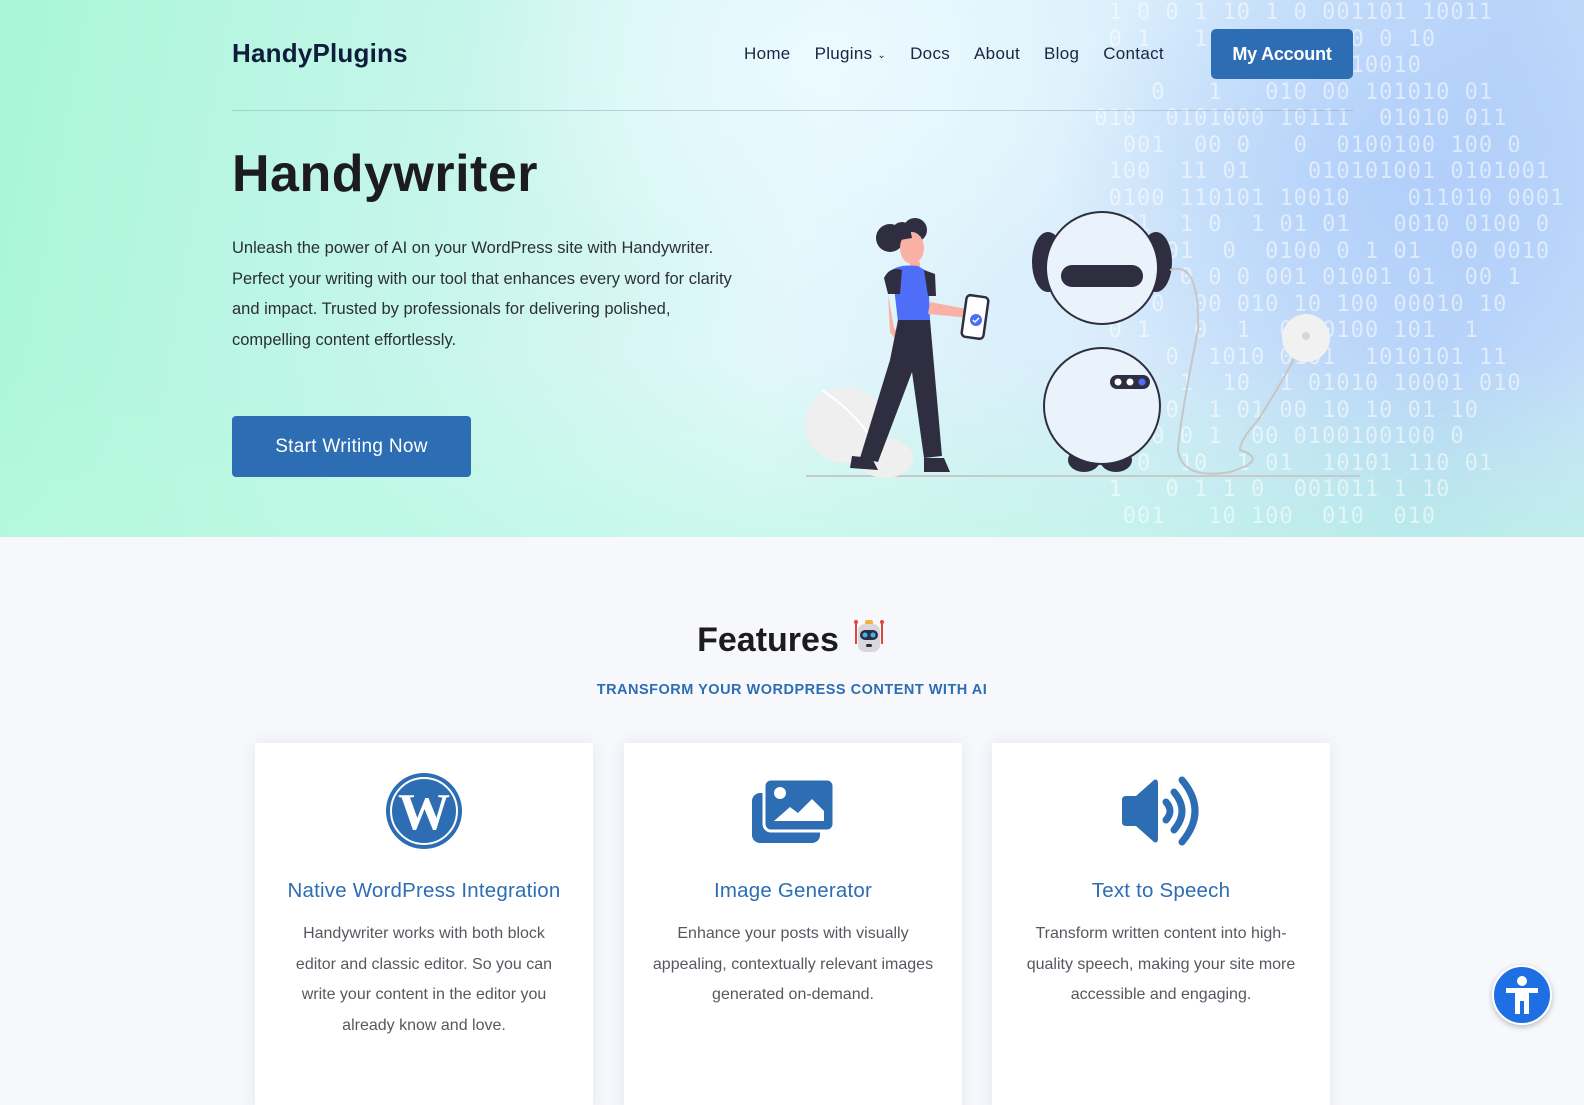  What do you see at coordinates (1181, 343) in the screenshot?
I see `robot-figure` at bounding box center [1181, 343].